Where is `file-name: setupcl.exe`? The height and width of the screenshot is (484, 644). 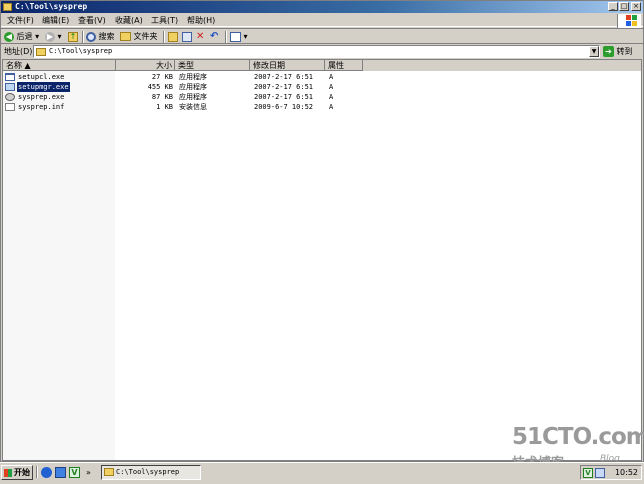
file-name: setupcl.exe is located at coordinates (41, 77).